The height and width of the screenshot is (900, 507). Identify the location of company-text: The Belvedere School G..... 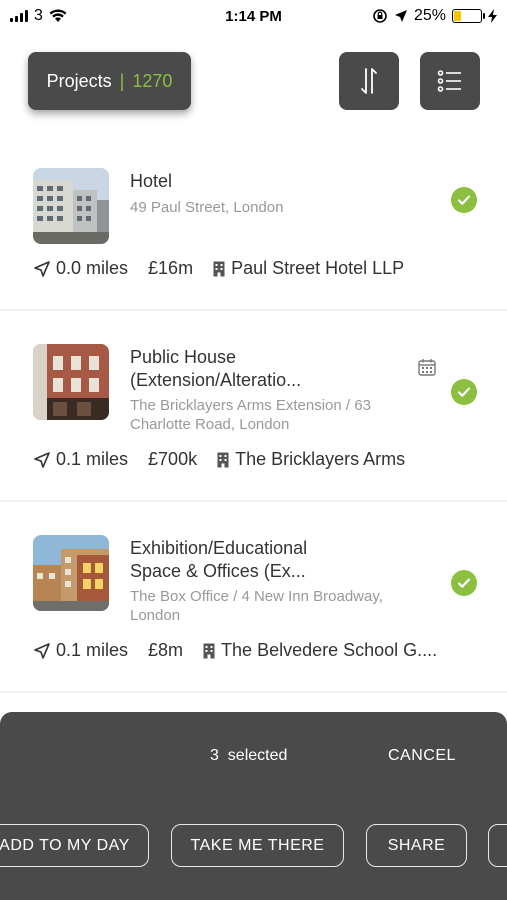
(329, 650).